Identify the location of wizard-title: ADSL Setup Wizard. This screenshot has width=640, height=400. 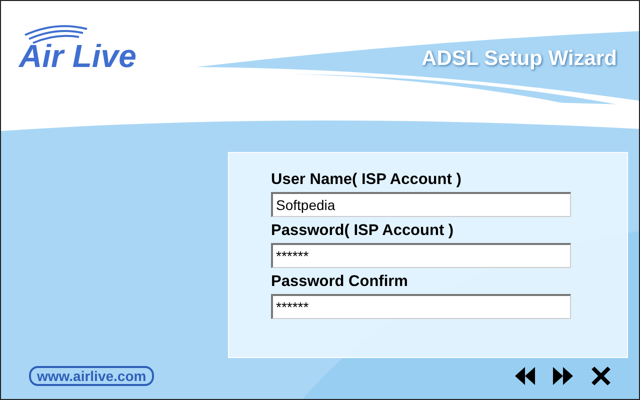
(519, 59).